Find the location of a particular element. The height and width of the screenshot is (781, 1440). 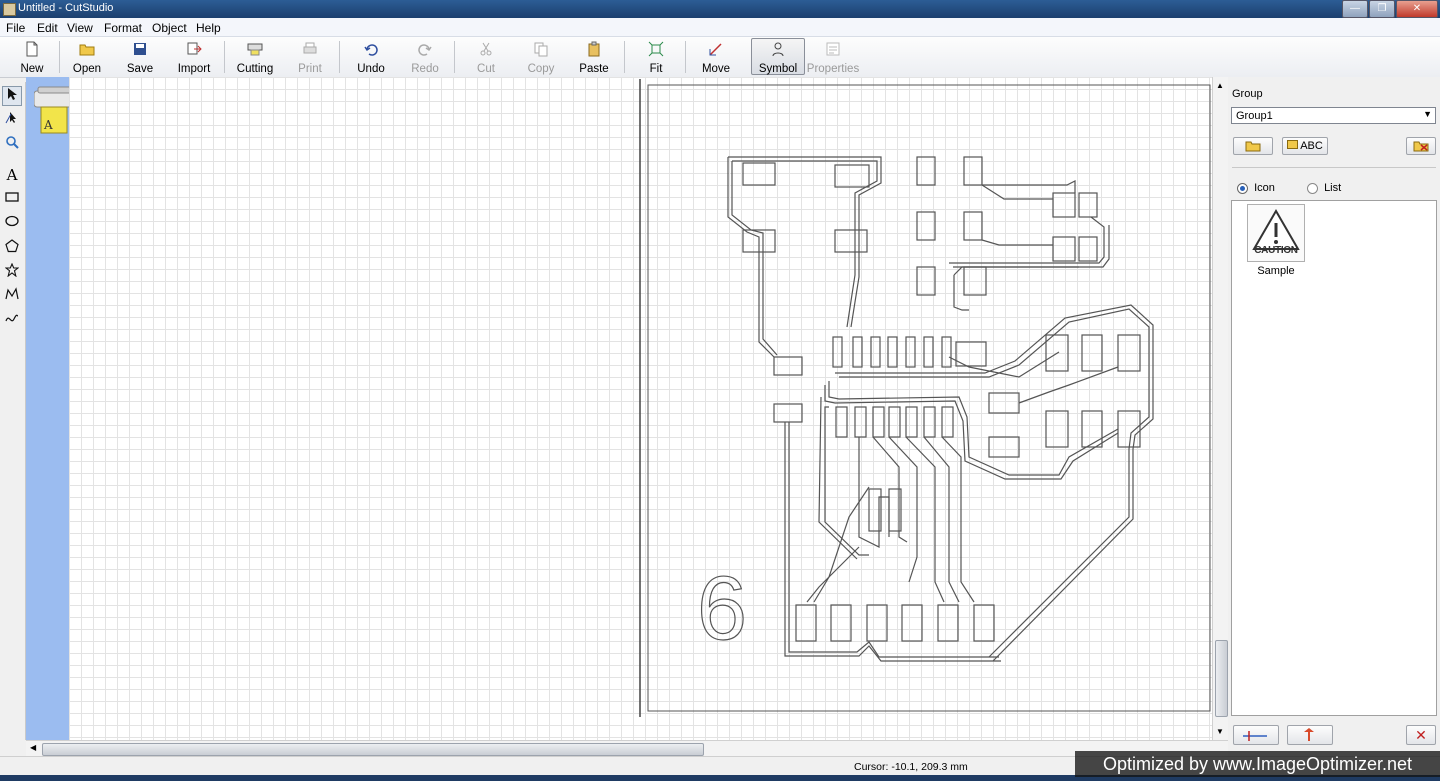

save-disk-icon is located at coordinates (140, 49).